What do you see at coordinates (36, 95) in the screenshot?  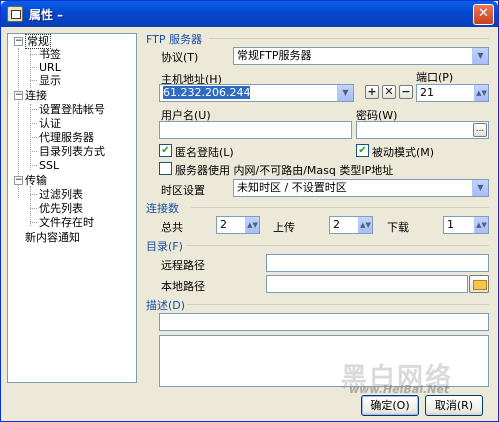 I see `tree-item-connection: 连接` at bounding box center [36, 95].